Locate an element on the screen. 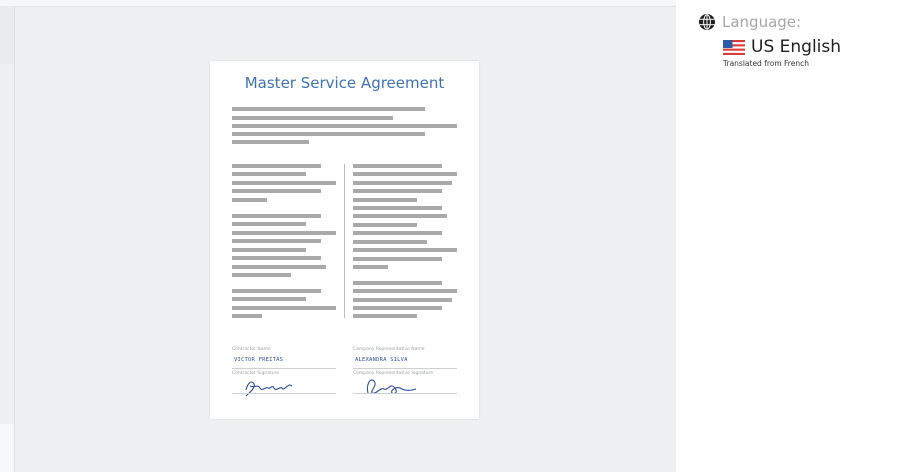 The height and width of the screenshot is (472, 902). globe-icon is located at coordinates (707, 22).